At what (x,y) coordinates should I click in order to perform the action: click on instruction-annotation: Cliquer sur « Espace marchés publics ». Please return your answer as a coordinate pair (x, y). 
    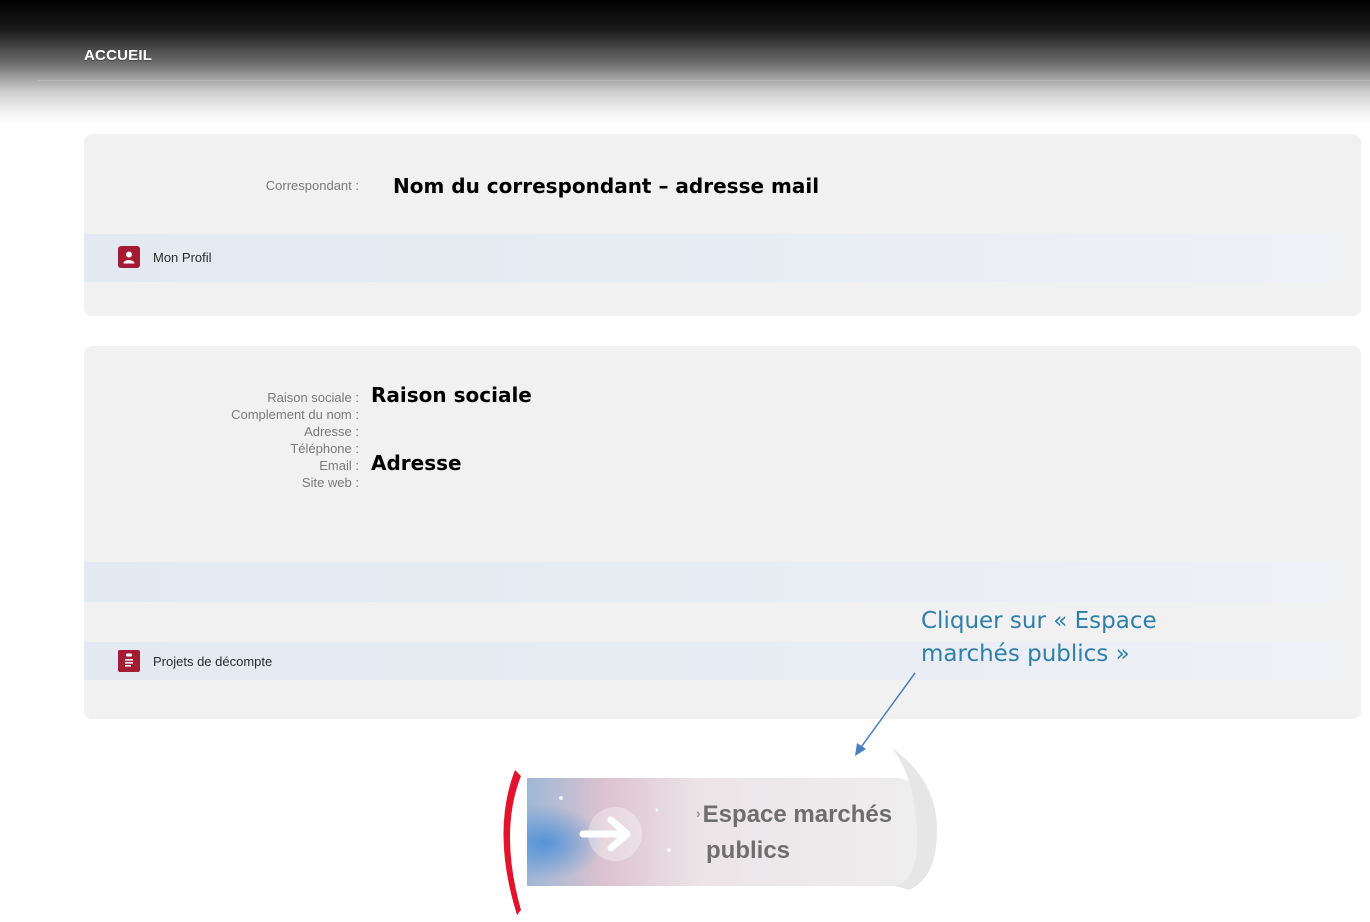
    Looking at the image, I should click on (1071, 638).